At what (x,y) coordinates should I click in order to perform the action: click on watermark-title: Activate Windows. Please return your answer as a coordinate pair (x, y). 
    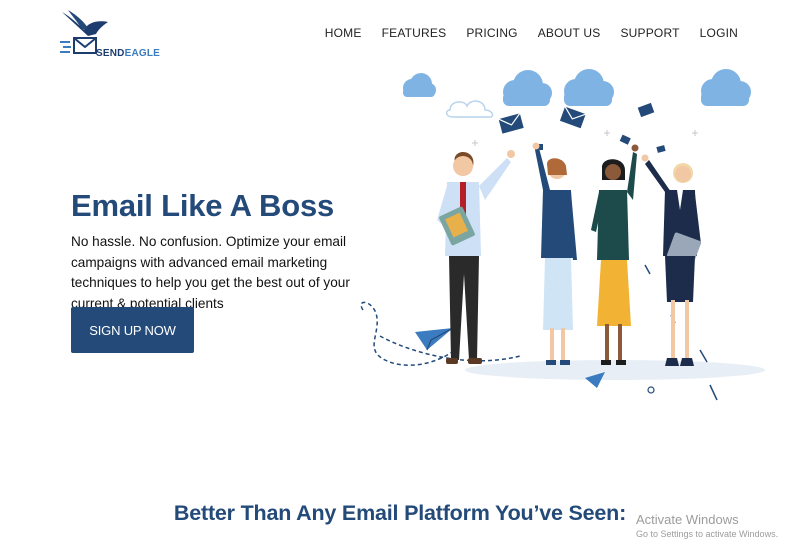
    Looking at the image, I should click on (687, 519).